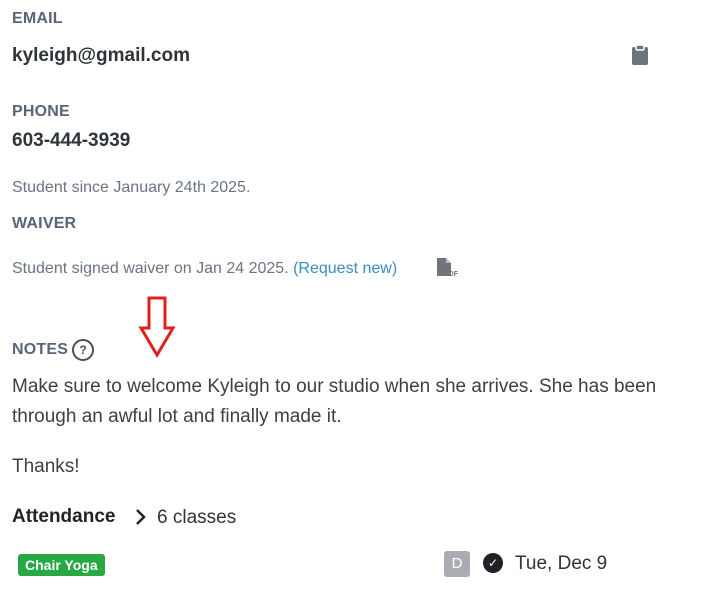 Image resolution: width=702 pixels, height=595 pixels. What do you see at coordinates (41, 111) in the screenshot?
I see `phone-label: PHONE` at bounding box center [41, 111].